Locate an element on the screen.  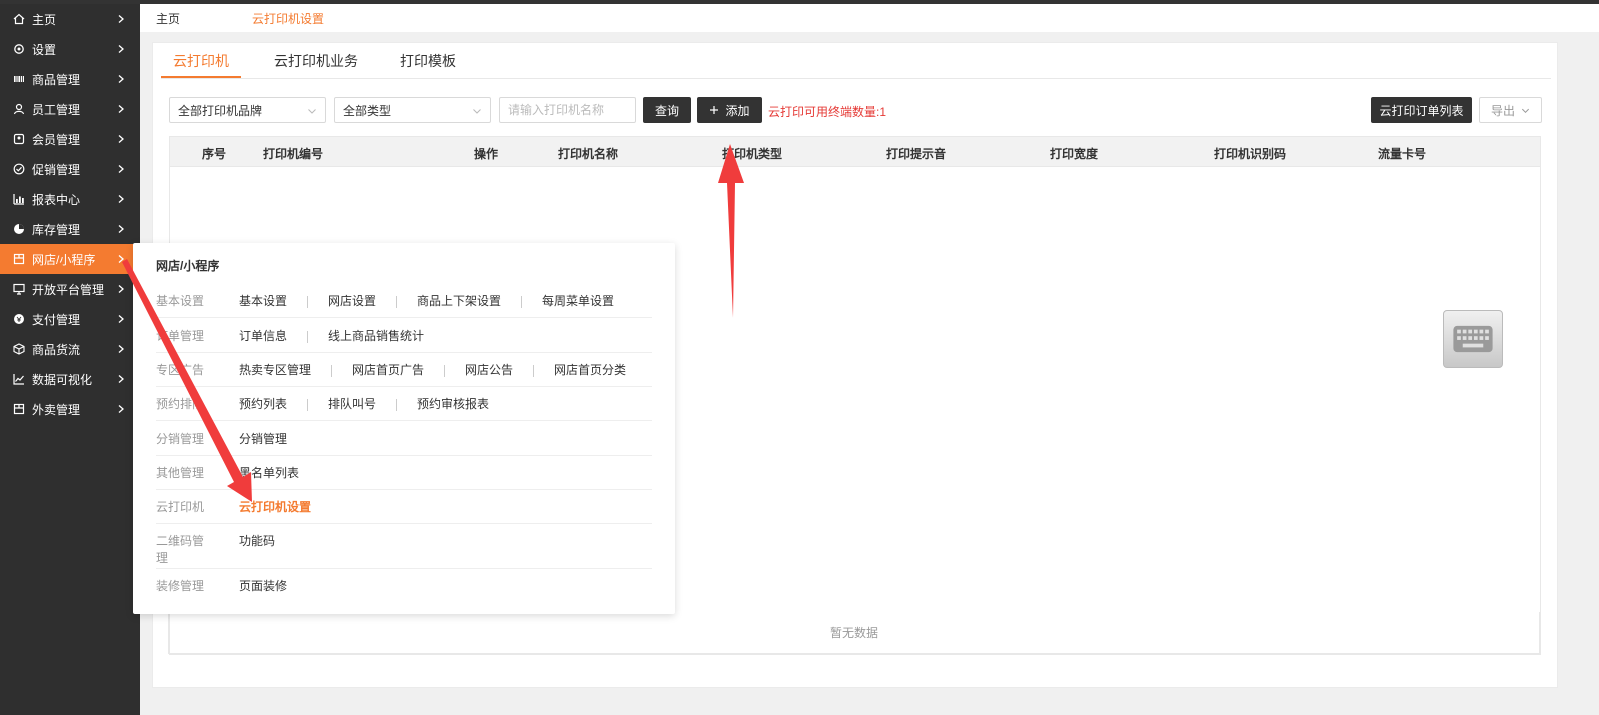
sidebar-item-payment: 支付管理 is located at coordinates (70, 319).